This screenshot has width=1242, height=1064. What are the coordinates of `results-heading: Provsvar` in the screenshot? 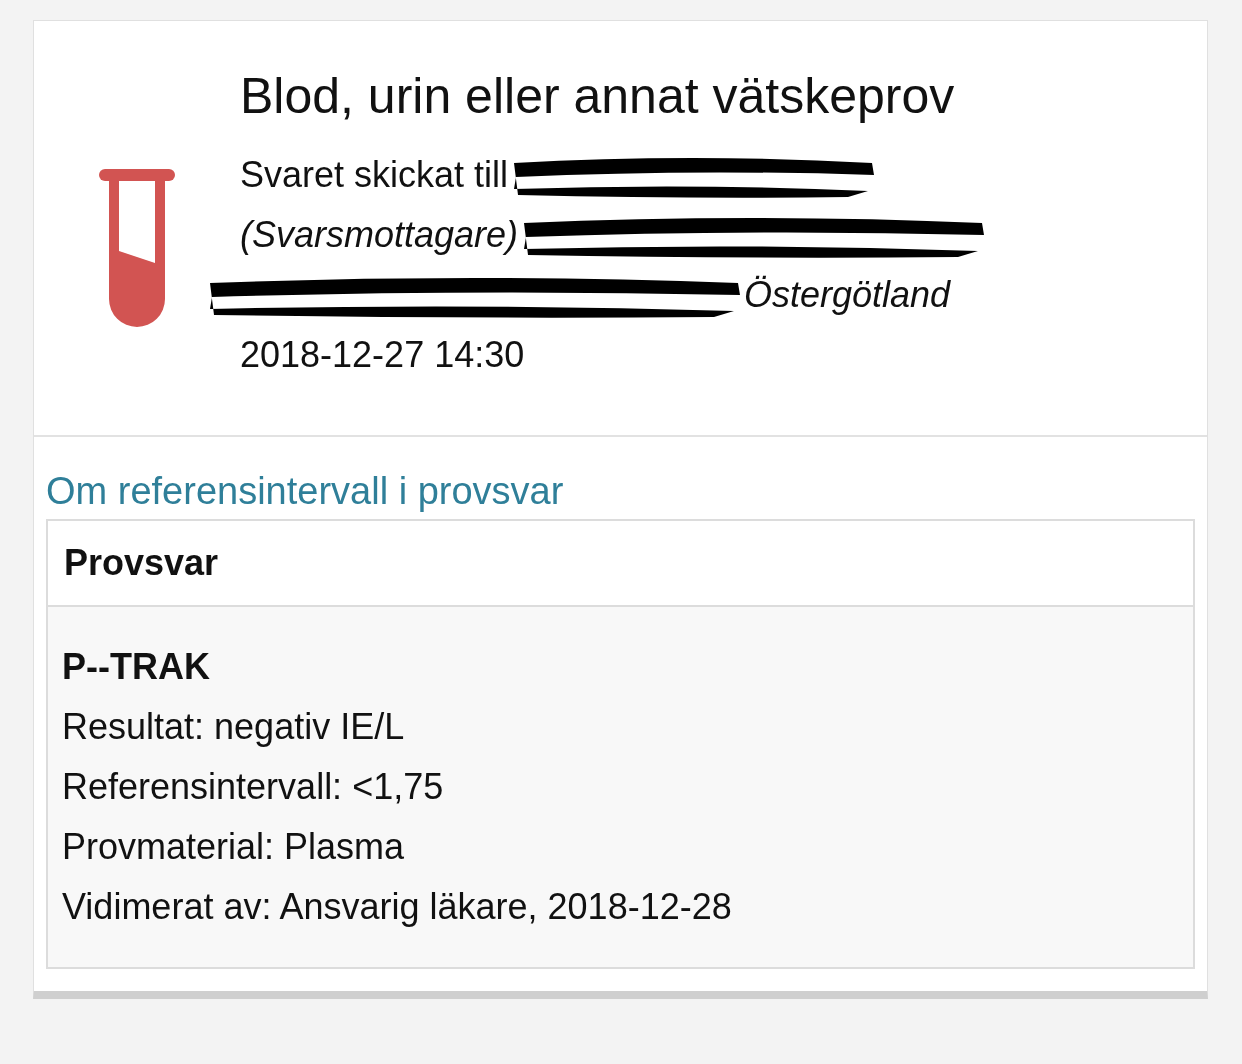 It's located at (141, 563).